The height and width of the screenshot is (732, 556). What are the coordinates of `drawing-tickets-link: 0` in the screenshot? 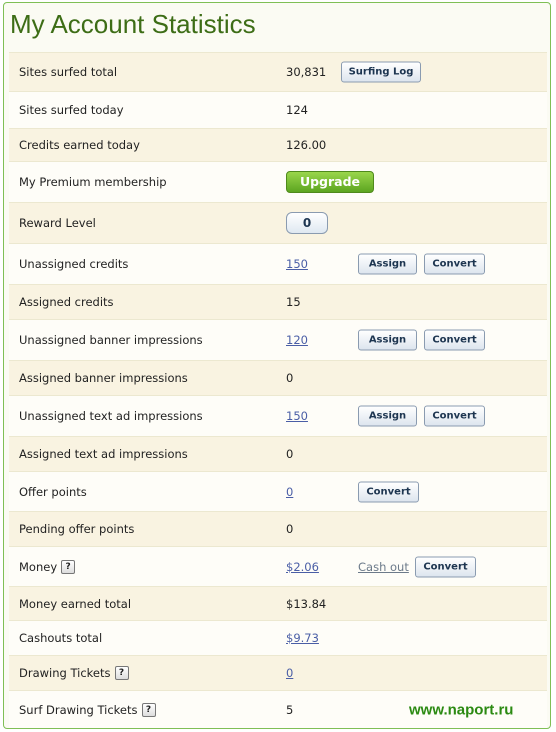 It's located at (289, 673).